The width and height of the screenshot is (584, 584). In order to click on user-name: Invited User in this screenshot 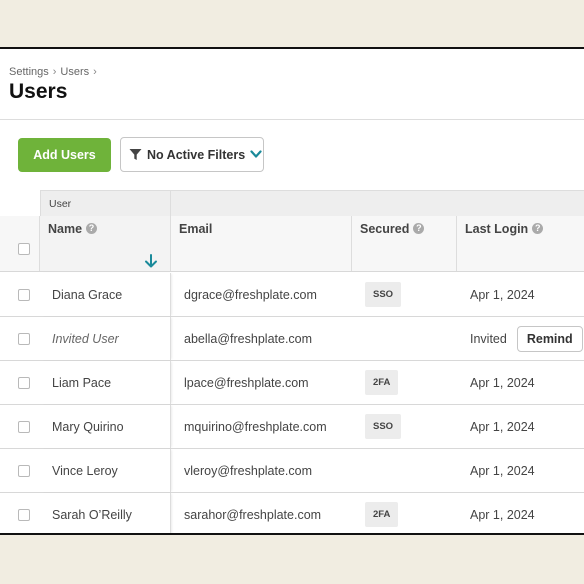, I will do `click(105, 338)`.